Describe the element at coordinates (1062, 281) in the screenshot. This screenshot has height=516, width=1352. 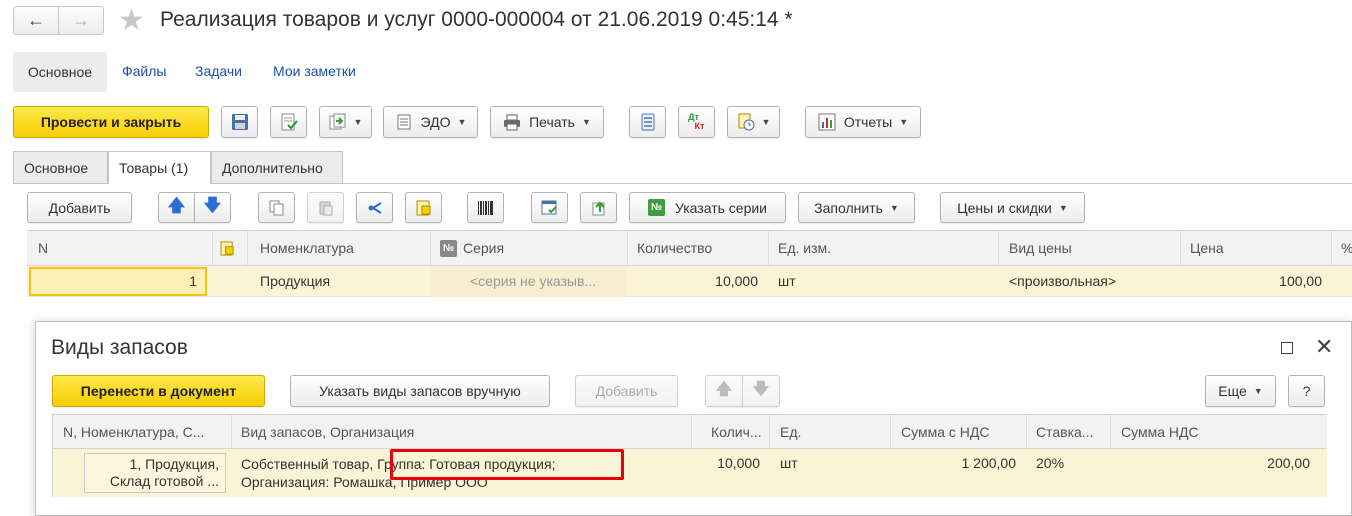
I see `cell-price-type: <произвольная>` at that location.